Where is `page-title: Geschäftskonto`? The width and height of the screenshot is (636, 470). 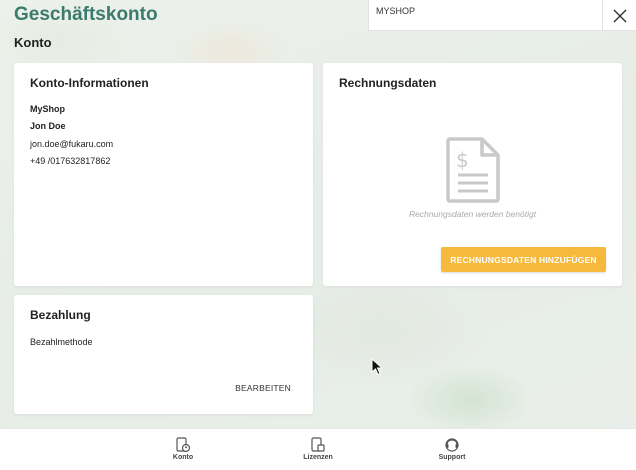 page-title: Geschäftskonto is located at coordinates (86, 14).